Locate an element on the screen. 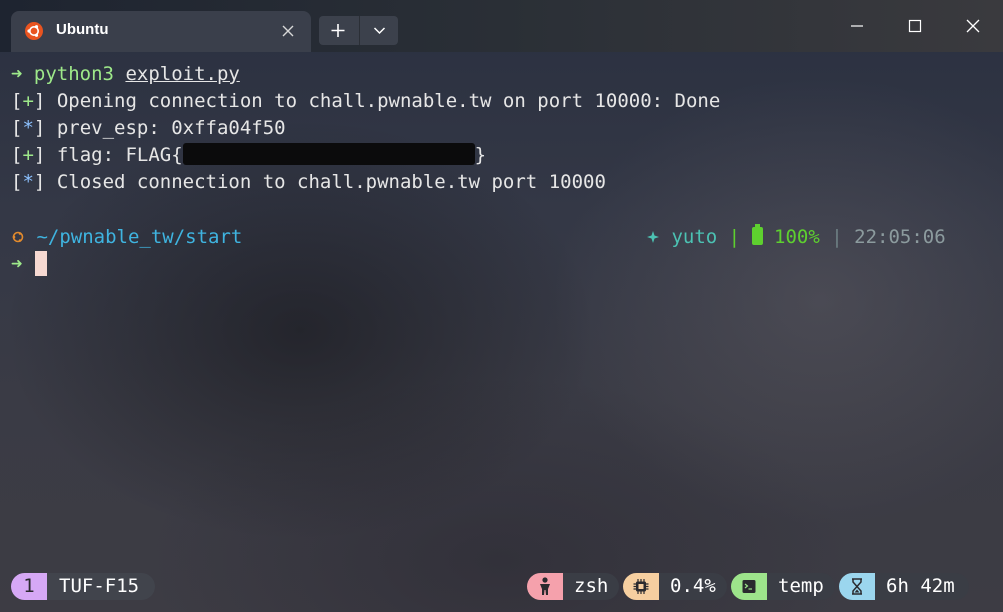 This screenshot has width=1003, height=612. tab-title: Ubuntu is located at coordinates (82, 29).